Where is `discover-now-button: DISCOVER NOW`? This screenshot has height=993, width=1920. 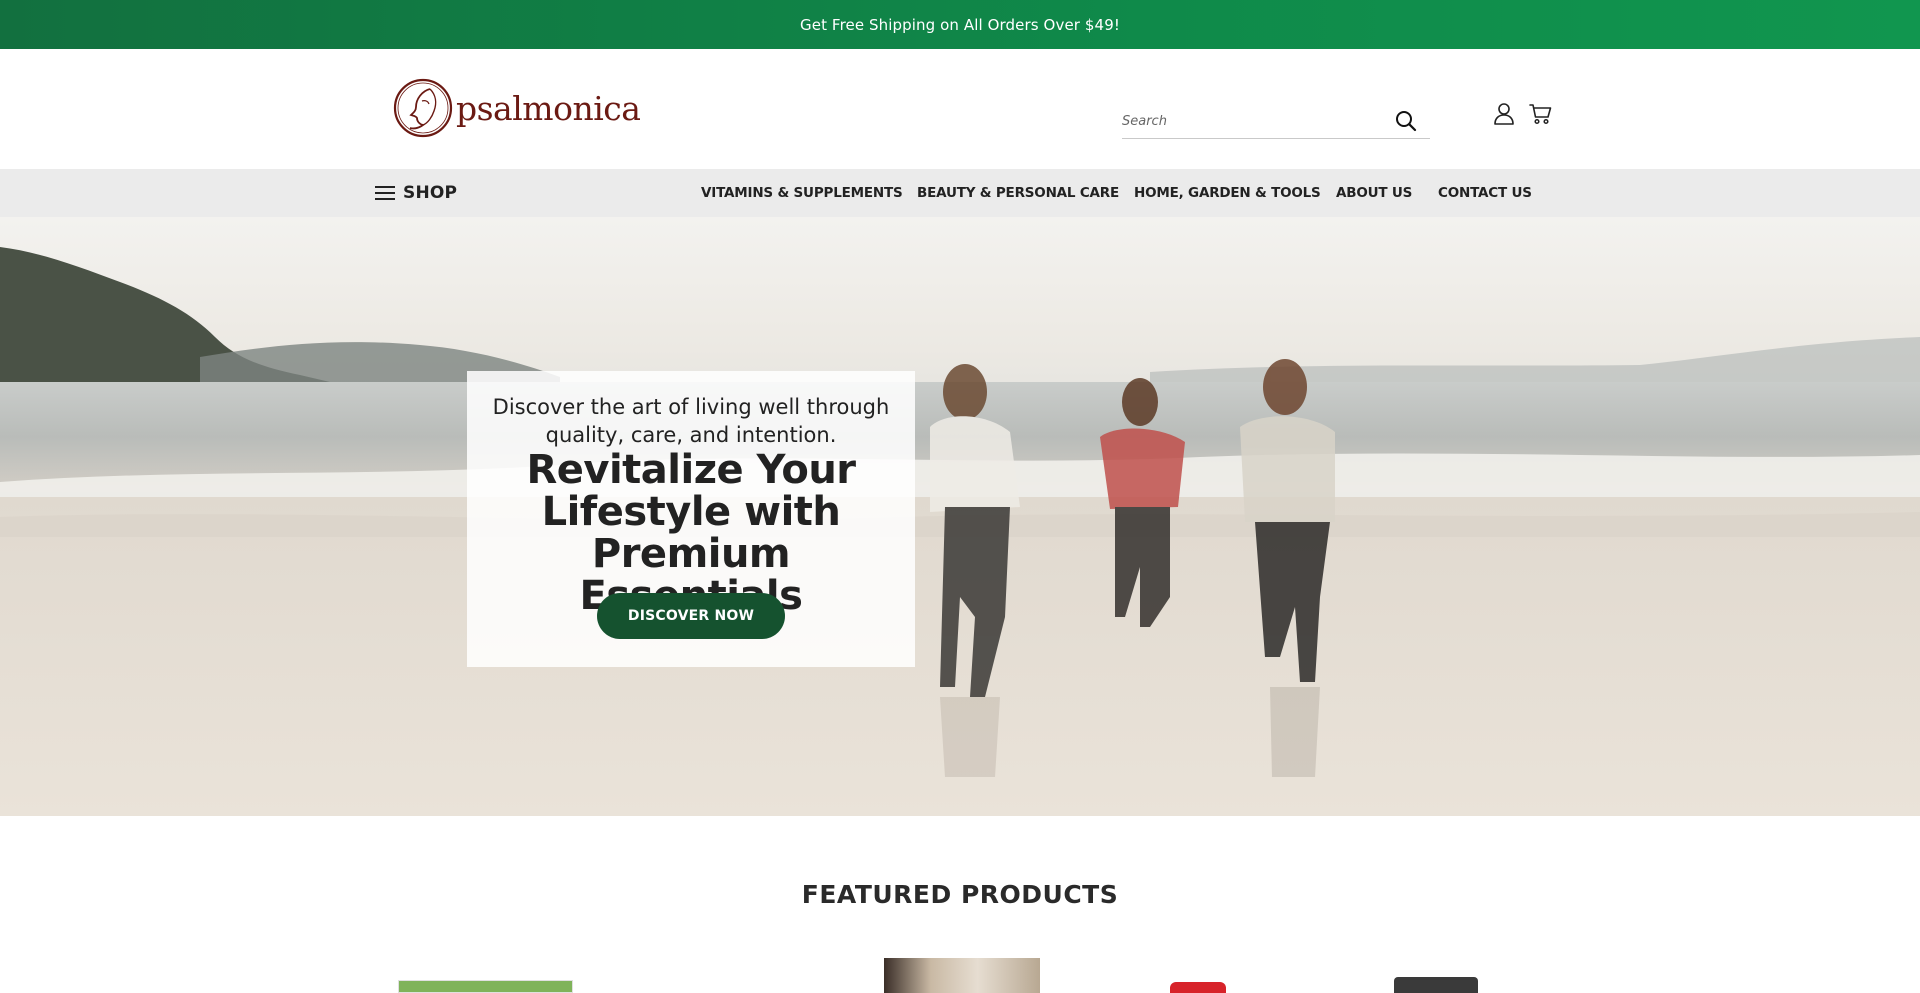 discover-now-button: DISCOVER NOW is located at coordinates (691, 616).